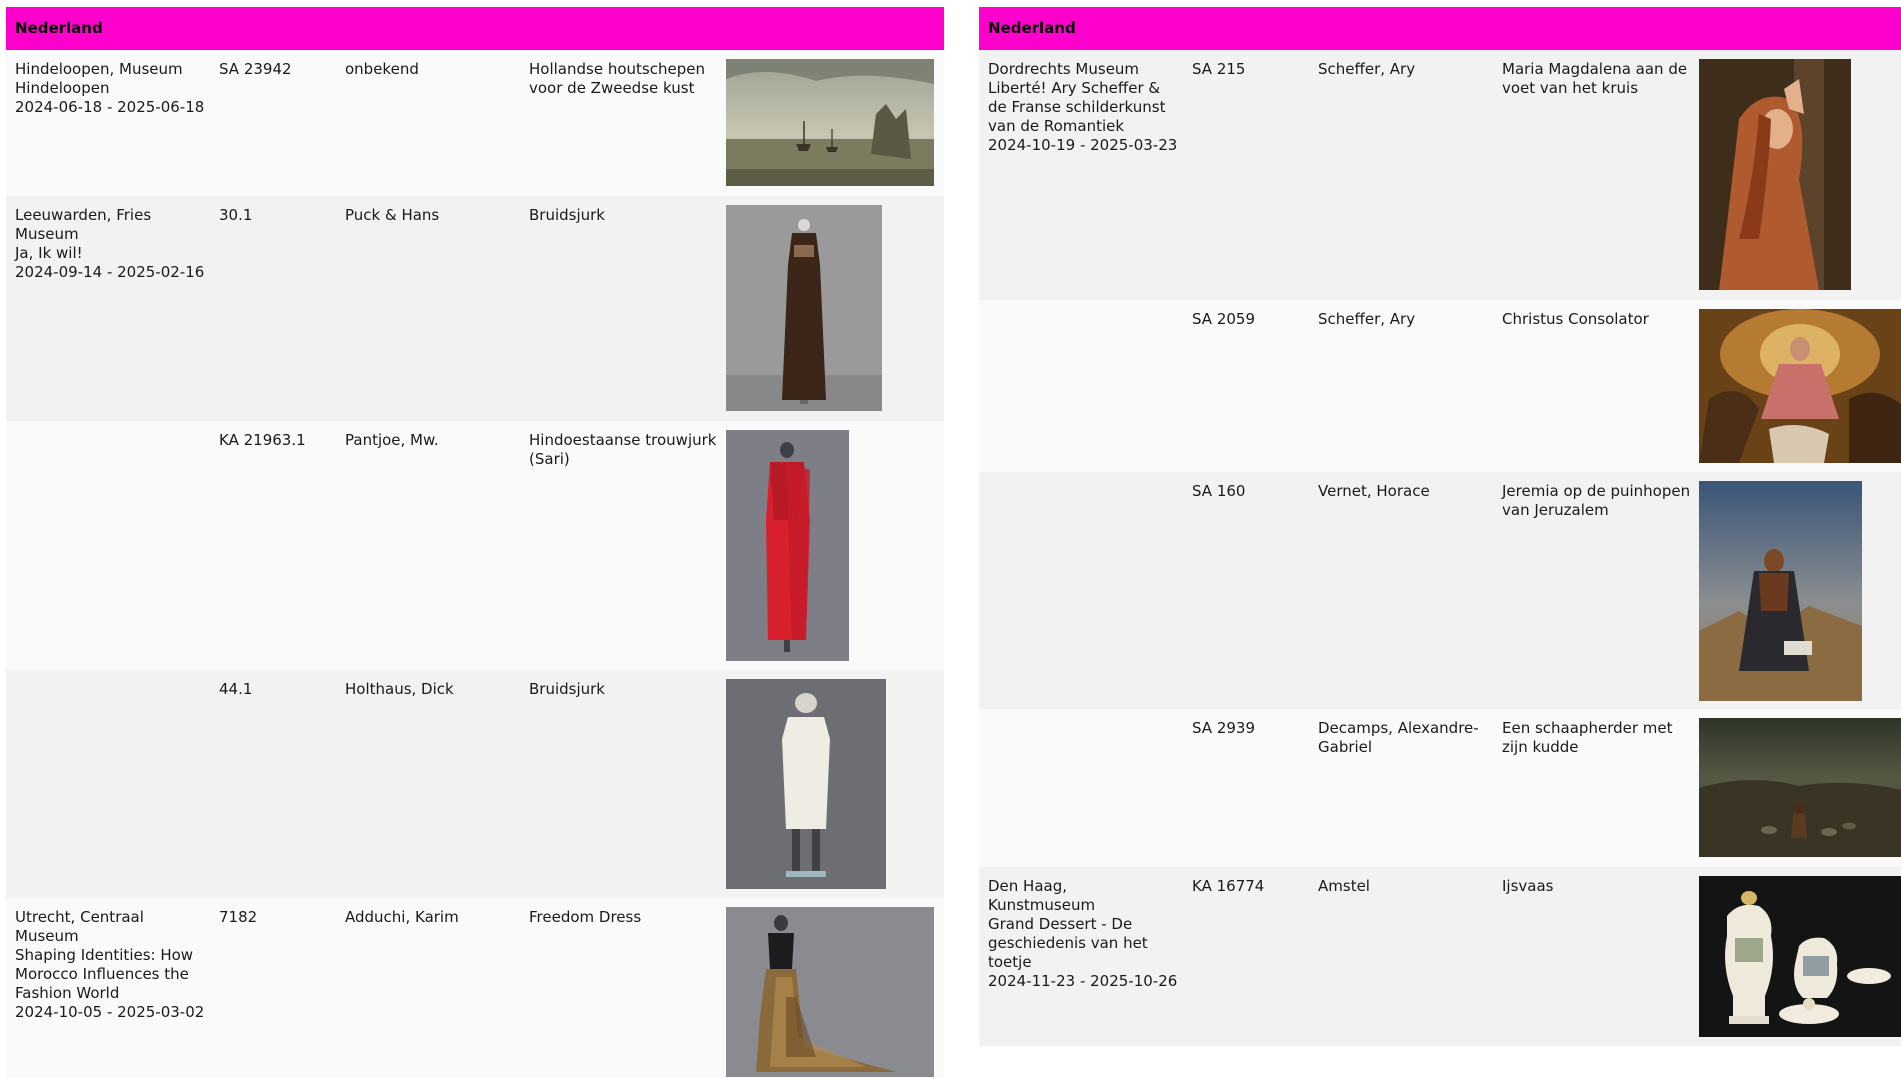  I want to click on maker-cell: Amstel, so click(1344, 886).